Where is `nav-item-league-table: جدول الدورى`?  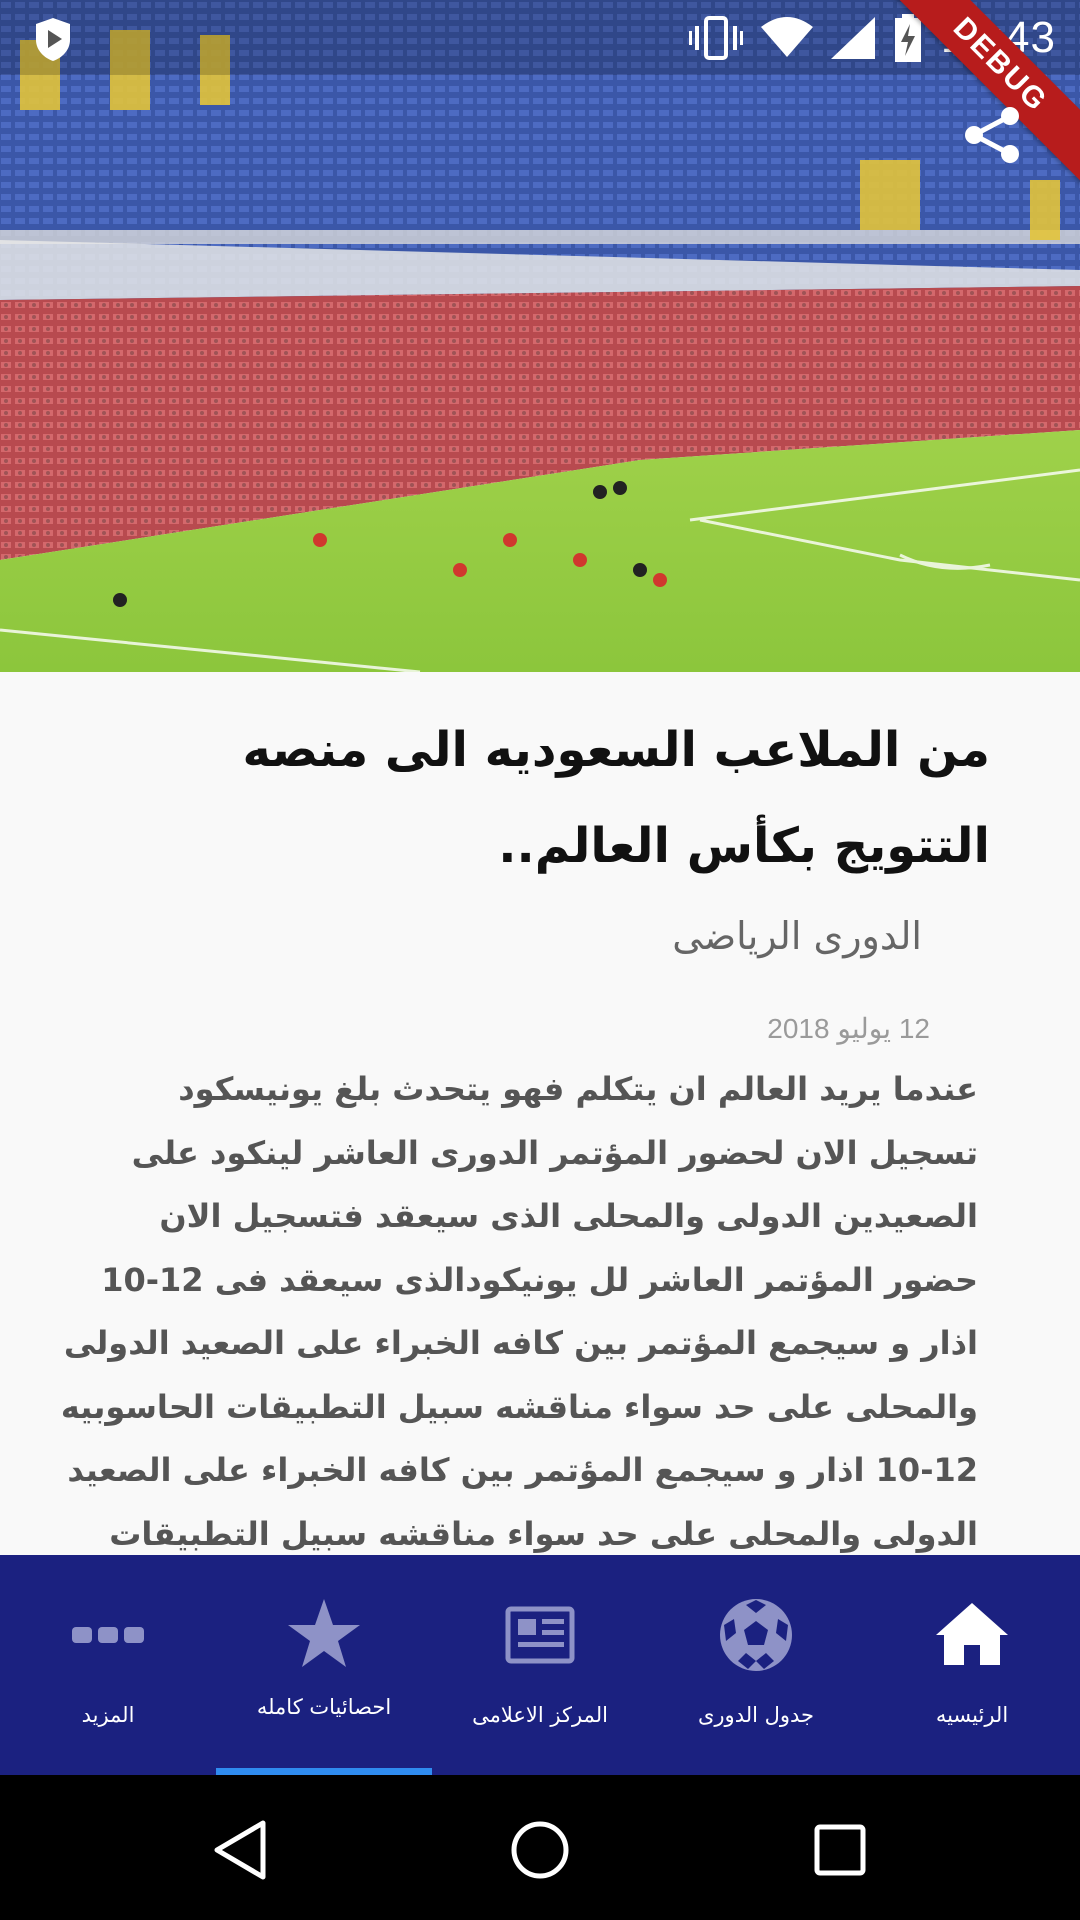 nav-item-league-table: جدول الدورى is located at coordinates (756, 1665).